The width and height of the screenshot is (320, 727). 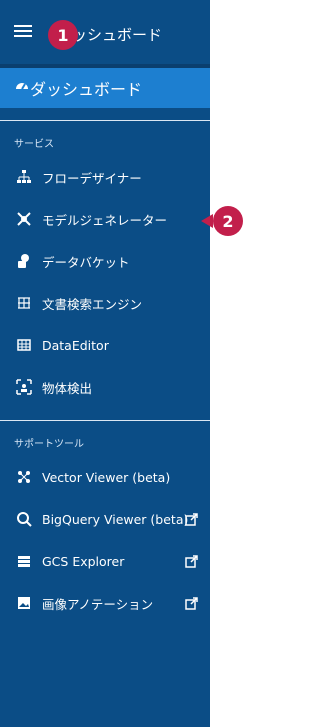 I want to click on vector-viewer-label: Vector Viewer (beta), so click(x=106, y=477).